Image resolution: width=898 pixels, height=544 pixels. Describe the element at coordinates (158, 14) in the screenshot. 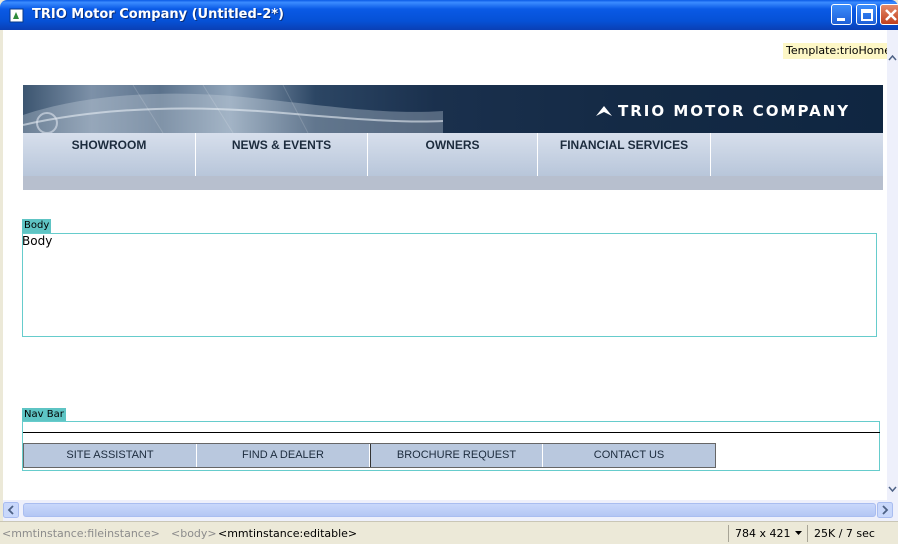

I see `window-title: TRIO Motor Company (Untitled-2*)` at that location.